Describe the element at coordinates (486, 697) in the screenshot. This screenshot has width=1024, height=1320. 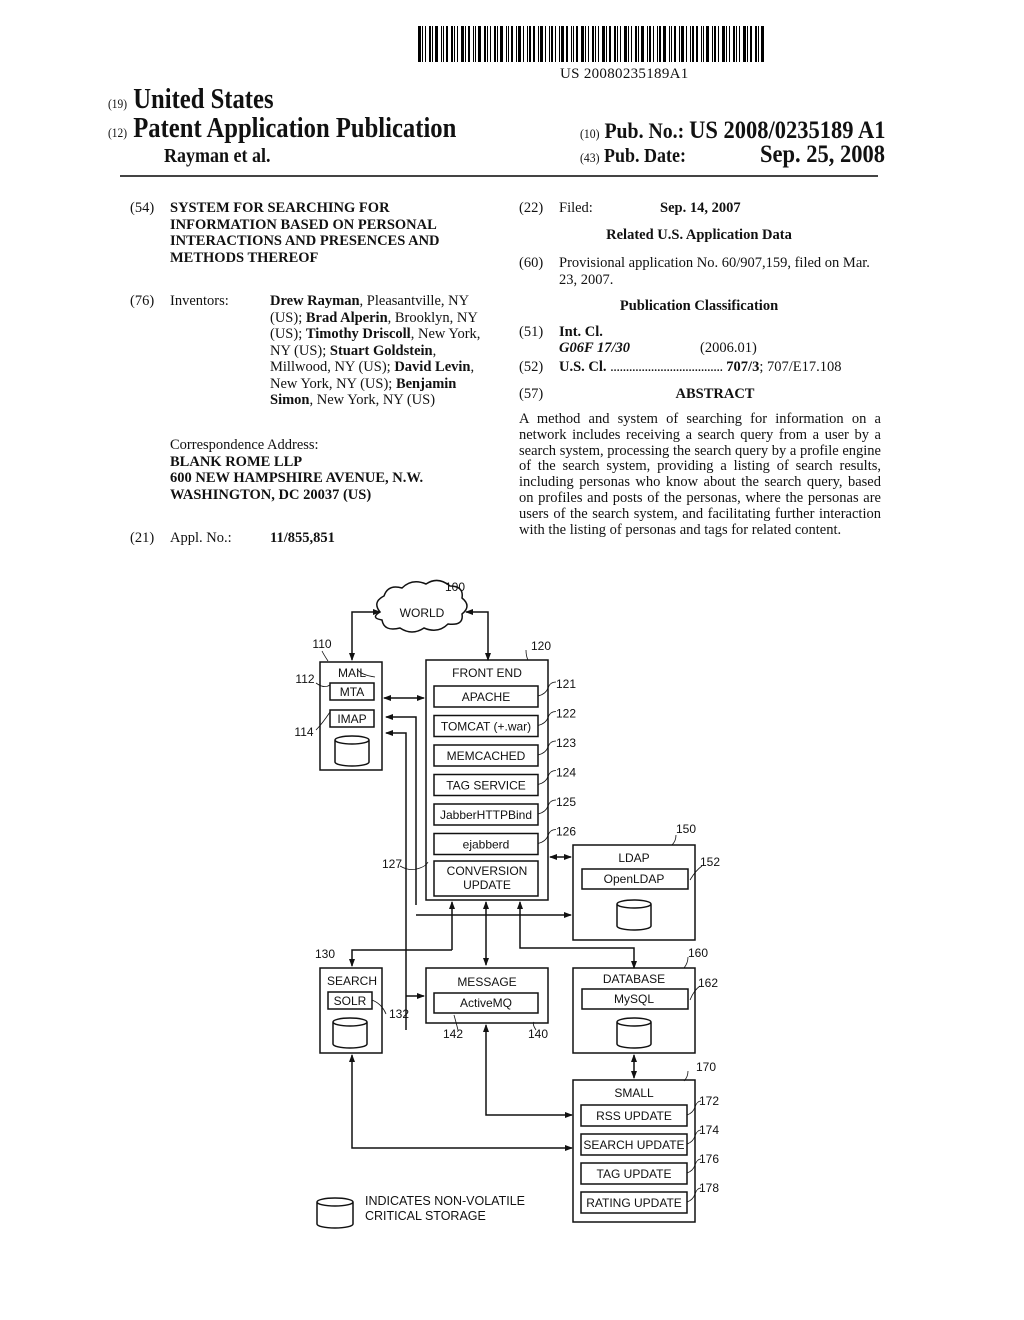
I see `front-end-component-label: APACHE` at that location.